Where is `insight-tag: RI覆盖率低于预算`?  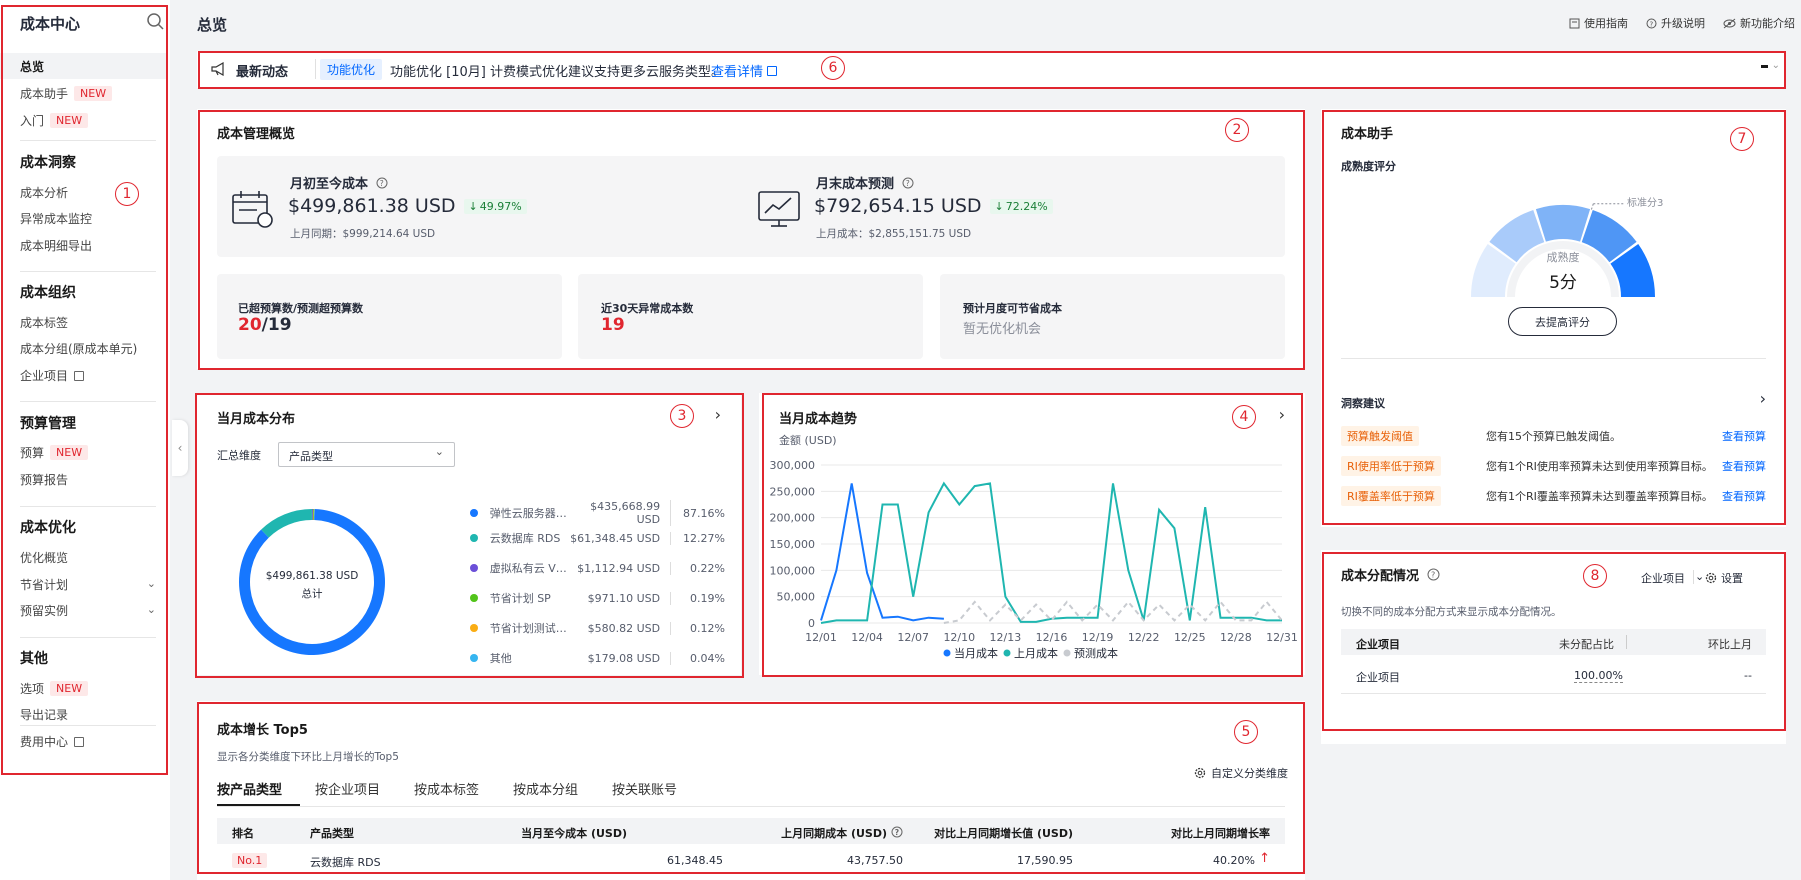 insight-tag: RI覆盖率低于预算 is located at coordinates (1391, 496).